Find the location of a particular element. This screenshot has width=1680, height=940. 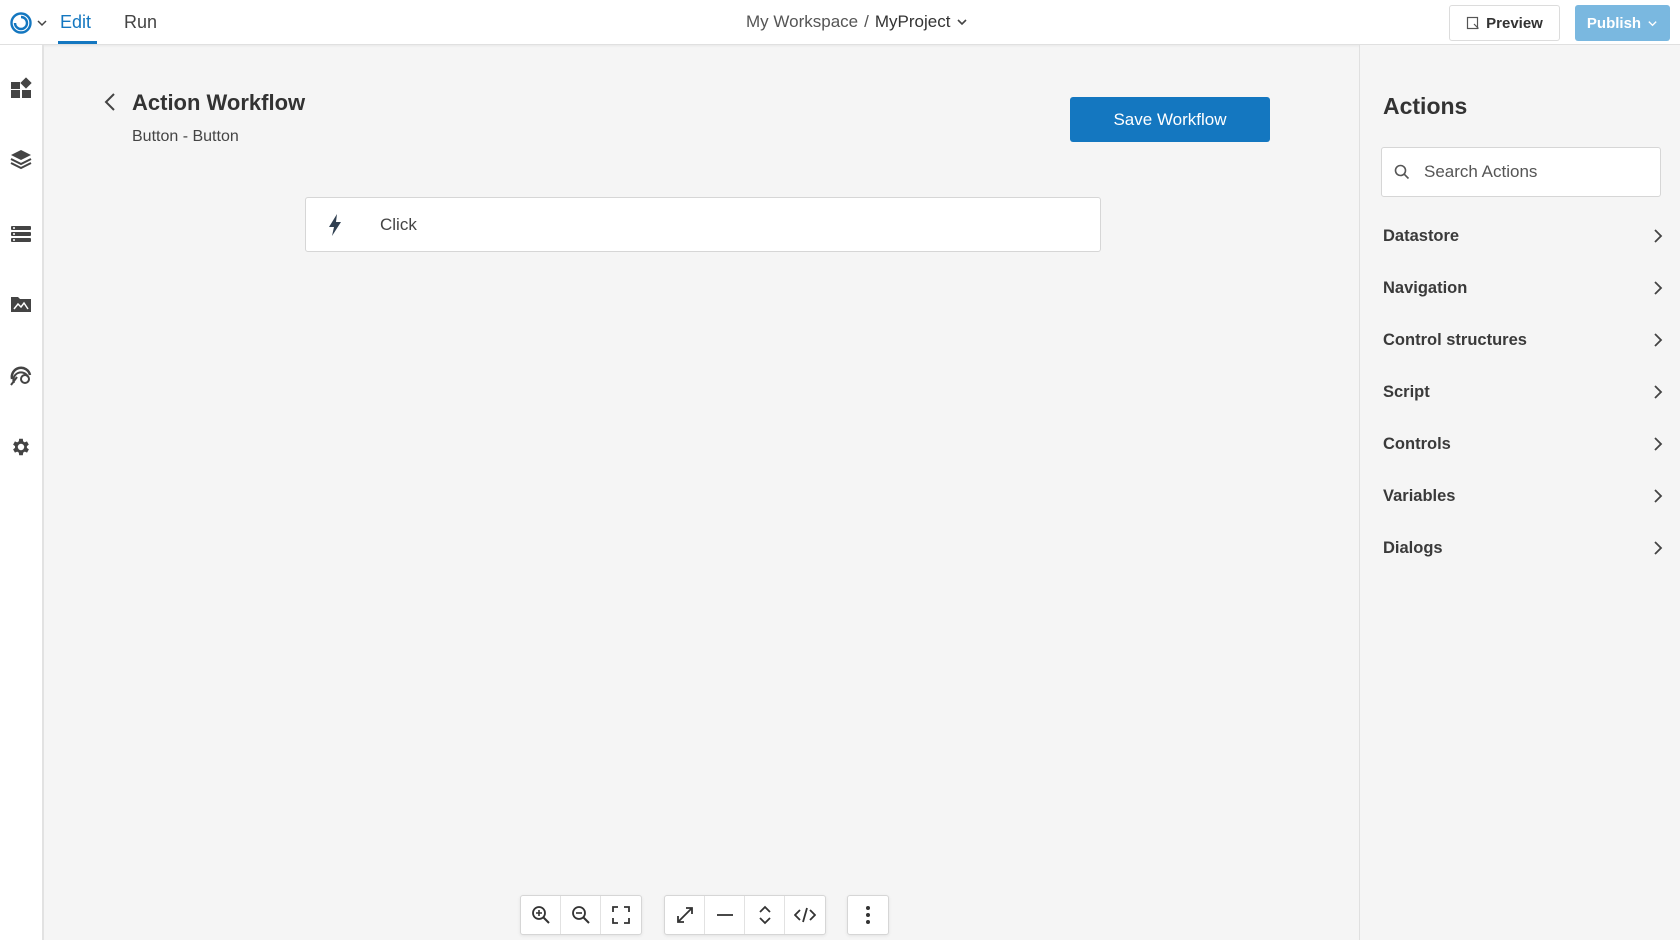

expand-button is located at coordinates (685, 915).